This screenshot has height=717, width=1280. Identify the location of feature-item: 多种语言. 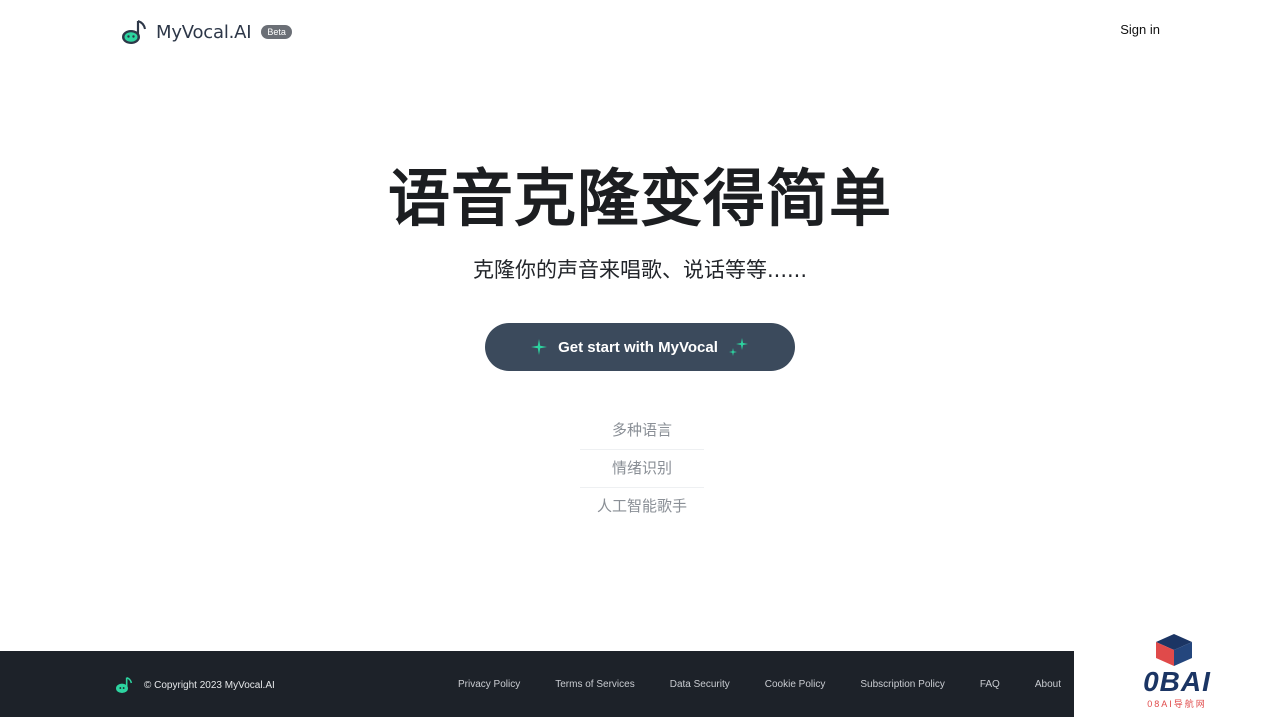
(642, 431).